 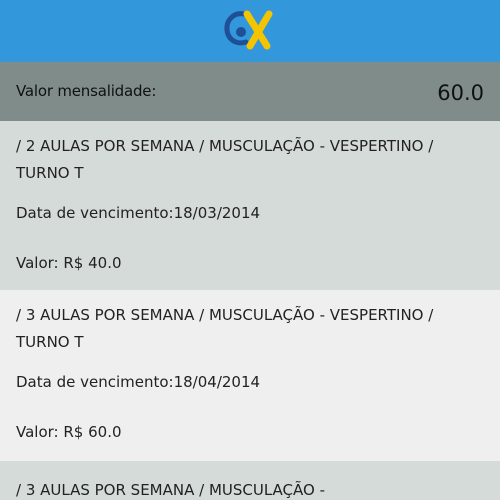 I want to click on payment-item: / 3 AULAS POR SEMANA / MUSCULAÇÃO -, so click(x=250, y=480).